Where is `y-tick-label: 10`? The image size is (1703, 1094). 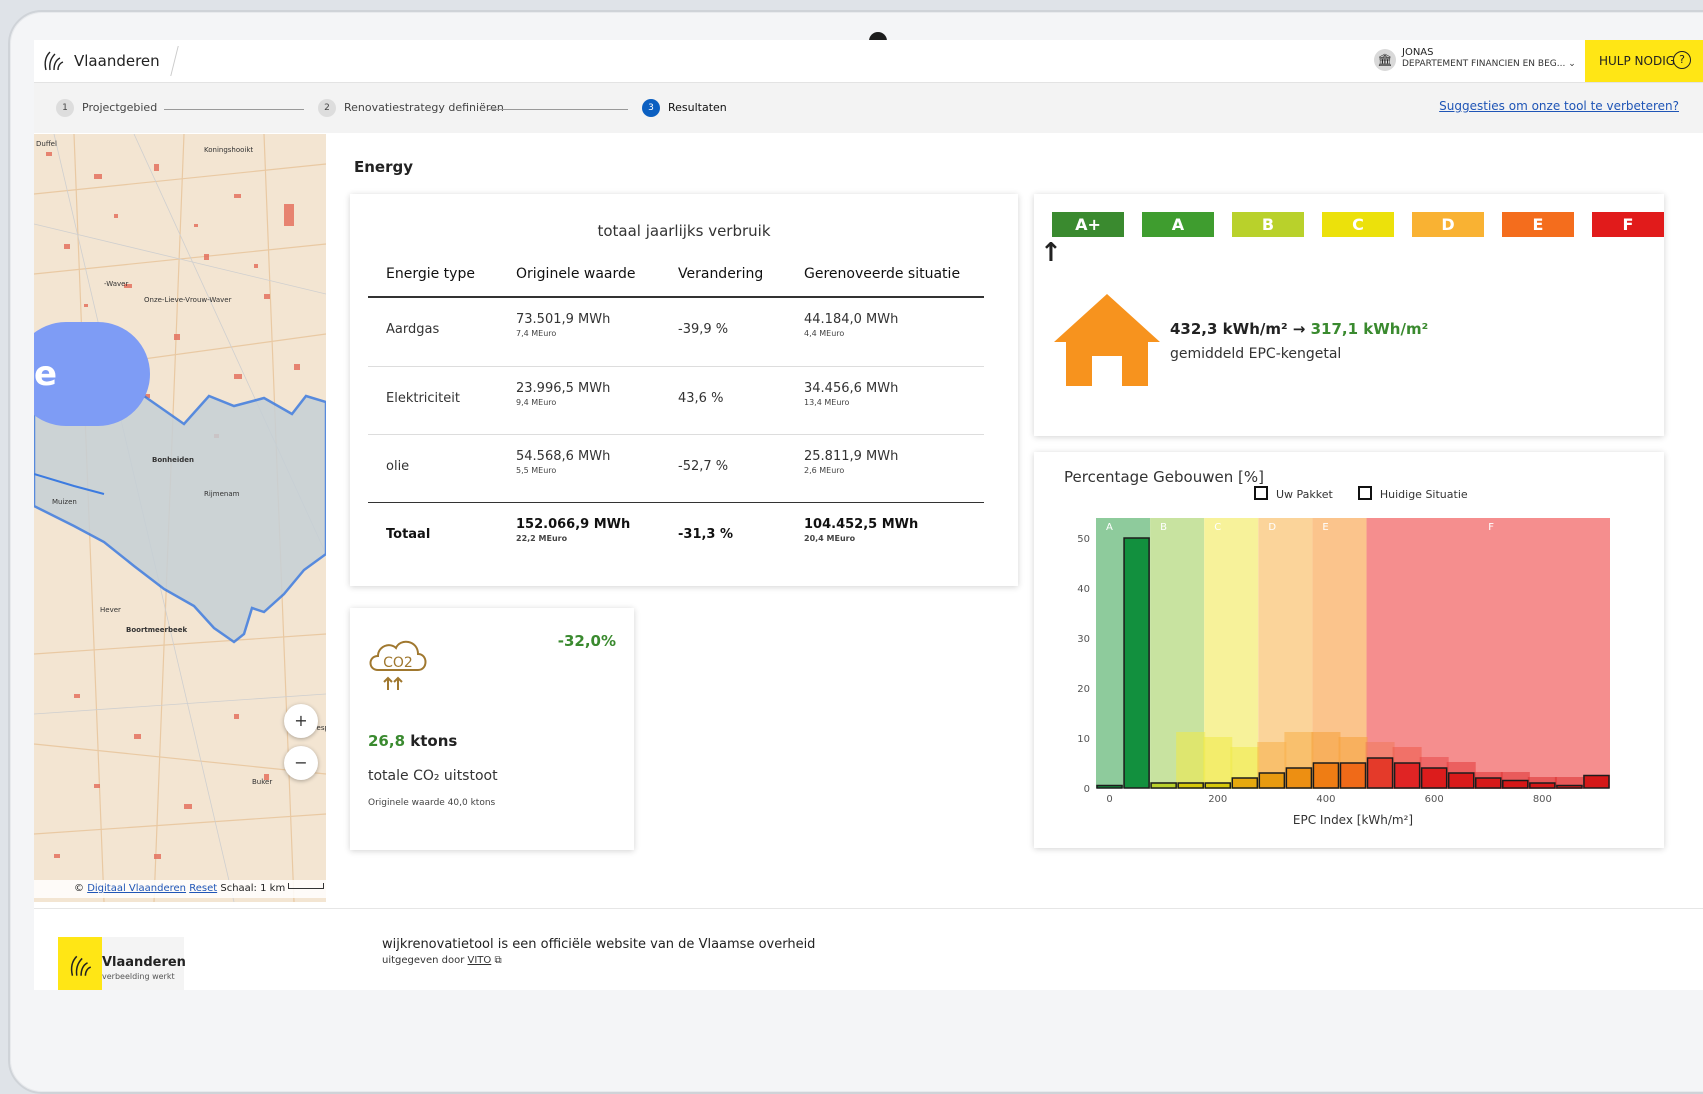
y-tick-label: 10 is located at coordinates (1083, 739).